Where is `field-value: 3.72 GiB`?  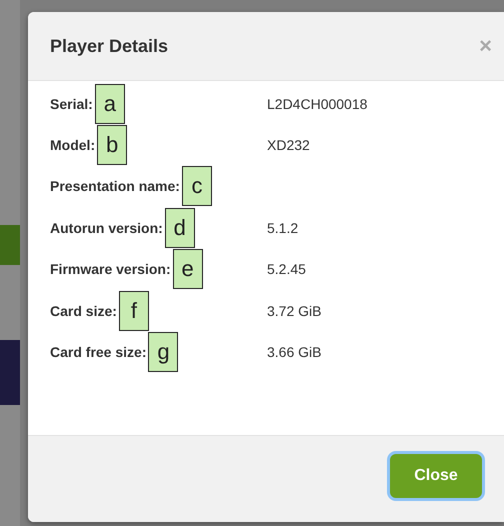
field-value: 3.72 GiB is located at coordinates (294, 310).